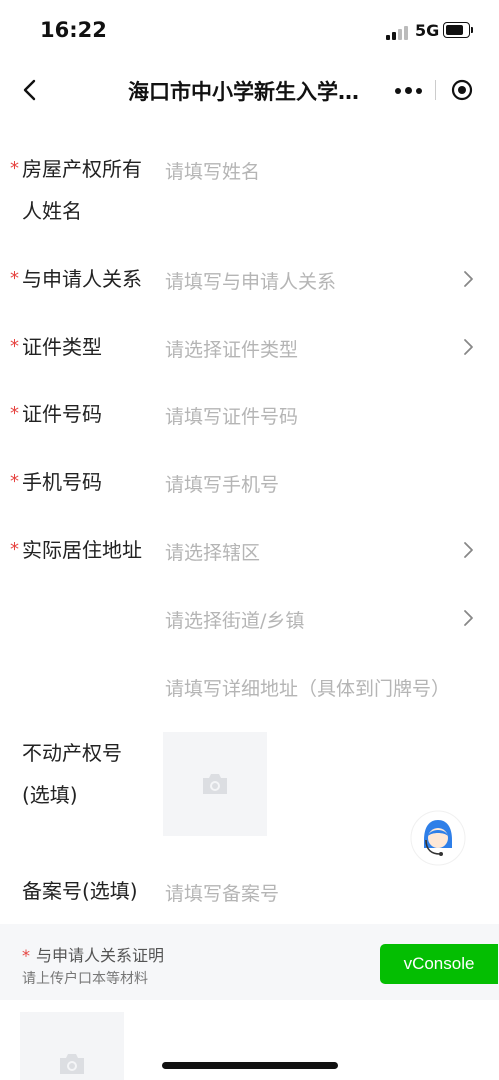 This screenshot has height=1080, width=499. Describe the element at coordinates (249, 31) in the screenshot. I see `status-bar: 16:22 5G` at that location.